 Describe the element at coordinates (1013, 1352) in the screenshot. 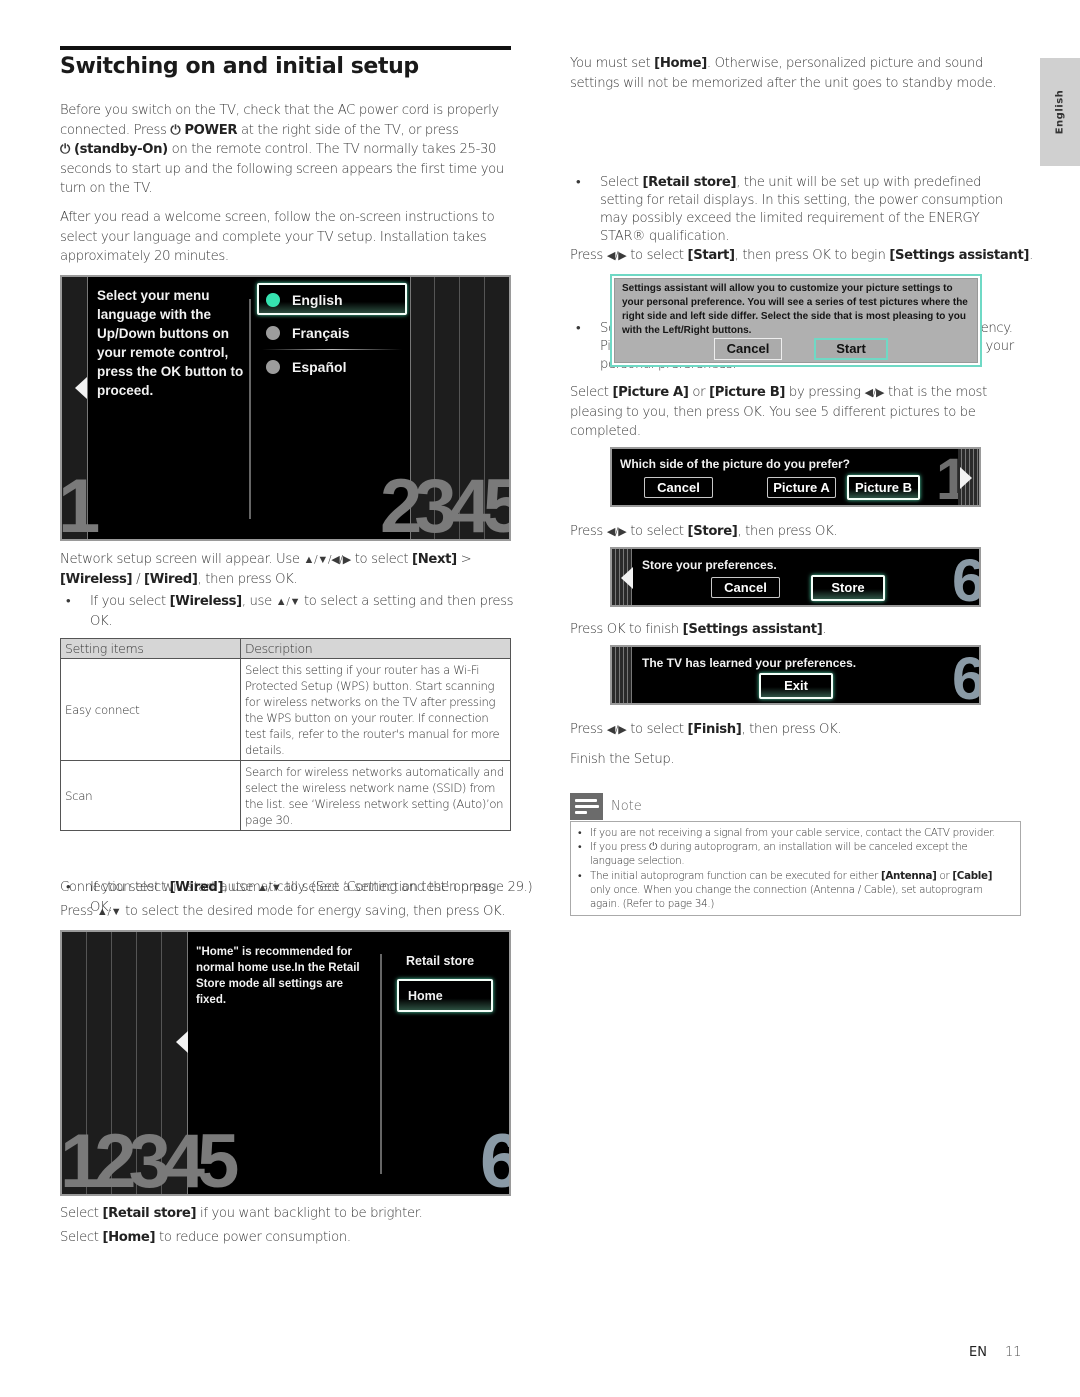

I see `page-number: 11` at that location.